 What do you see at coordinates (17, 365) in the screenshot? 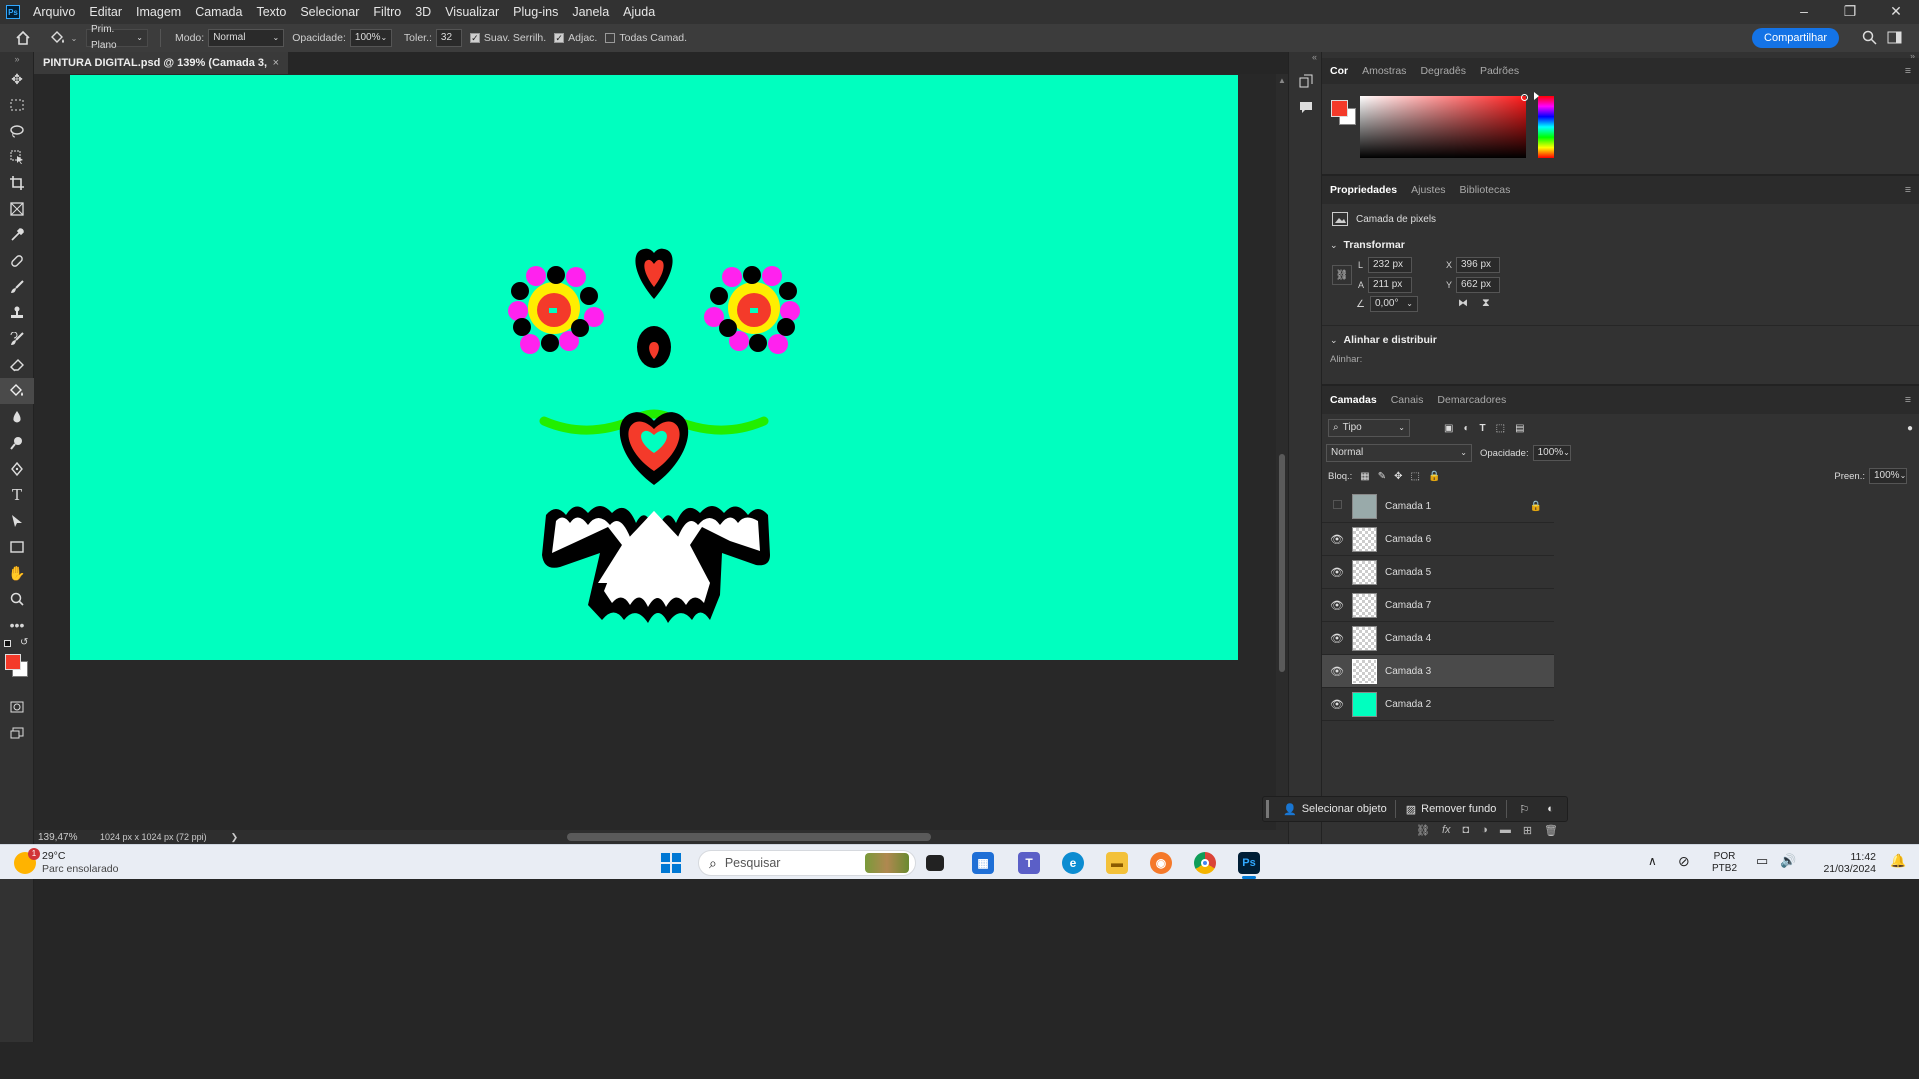
I see `eraser-tool-icon` at bounding box center [17, 365].